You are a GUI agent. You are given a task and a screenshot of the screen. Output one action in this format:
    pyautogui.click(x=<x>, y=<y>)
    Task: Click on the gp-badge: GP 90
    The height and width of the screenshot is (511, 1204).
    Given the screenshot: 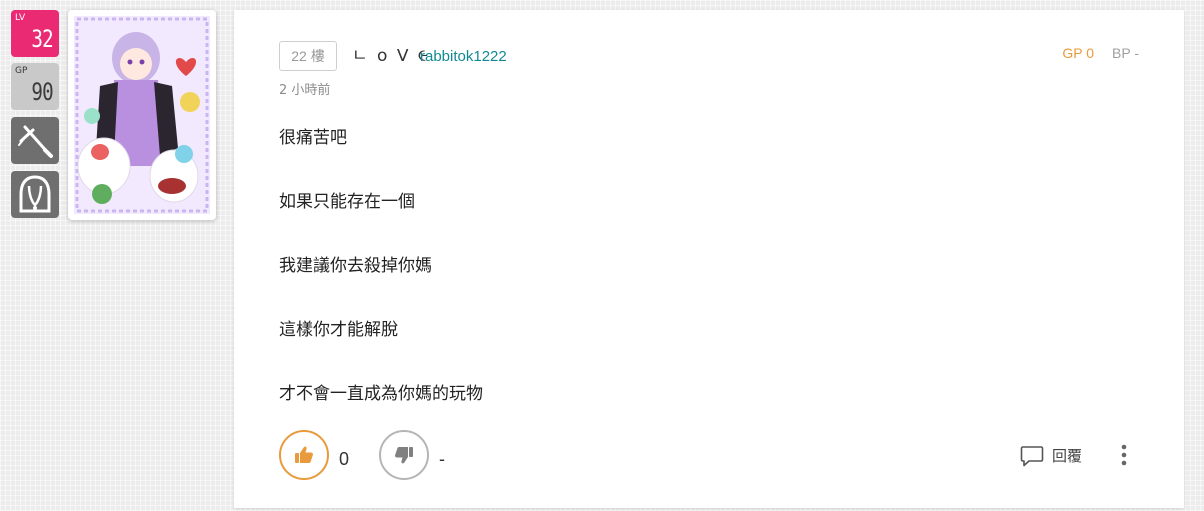 What is the action you would take?
    pyautogui.click(x=35, y=86)
    